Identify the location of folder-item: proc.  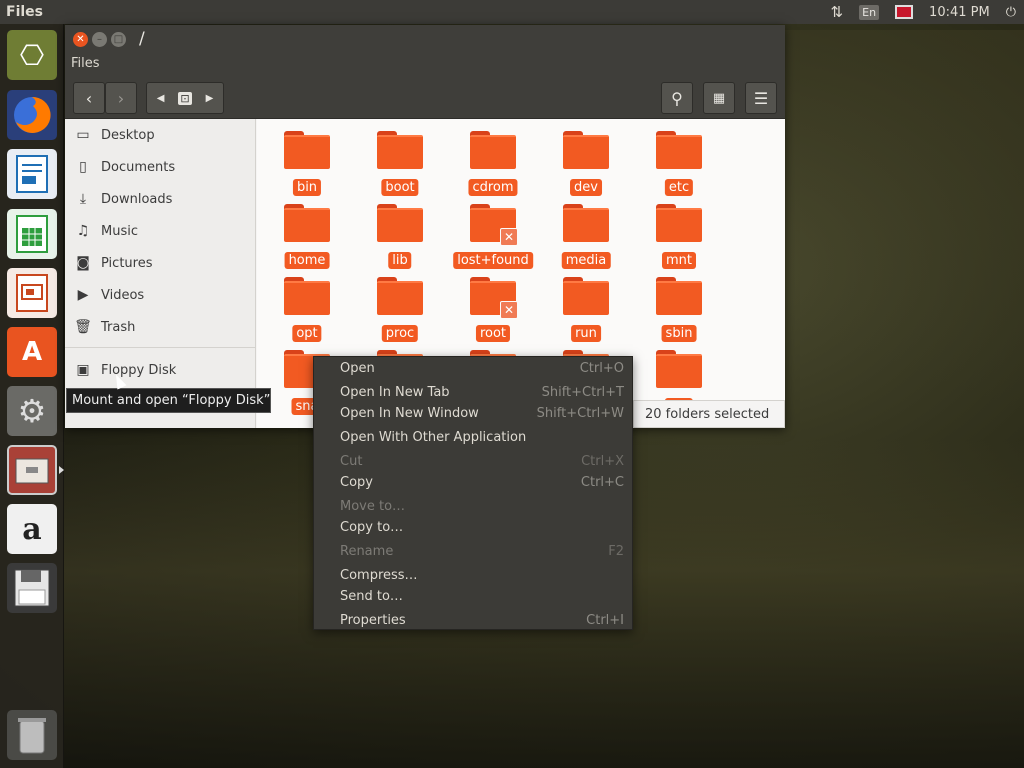
(400, 312).